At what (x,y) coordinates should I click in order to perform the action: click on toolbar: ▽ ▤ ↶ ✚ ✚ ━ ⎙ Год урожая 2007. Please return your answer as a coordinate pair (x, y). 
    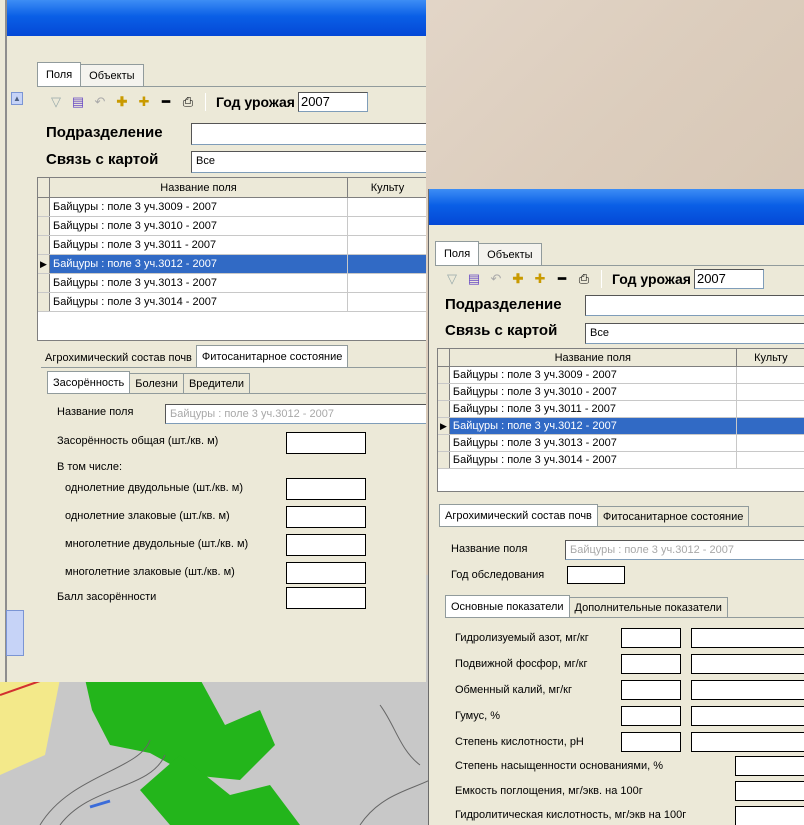
    Looking at the image, I should click on (206, 102).